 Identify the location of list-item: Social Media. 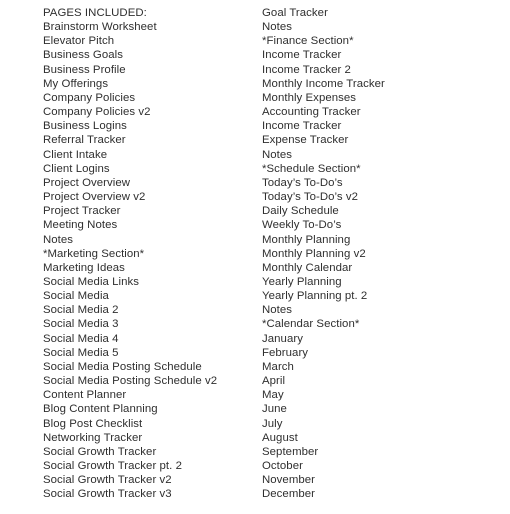
(76, 296).